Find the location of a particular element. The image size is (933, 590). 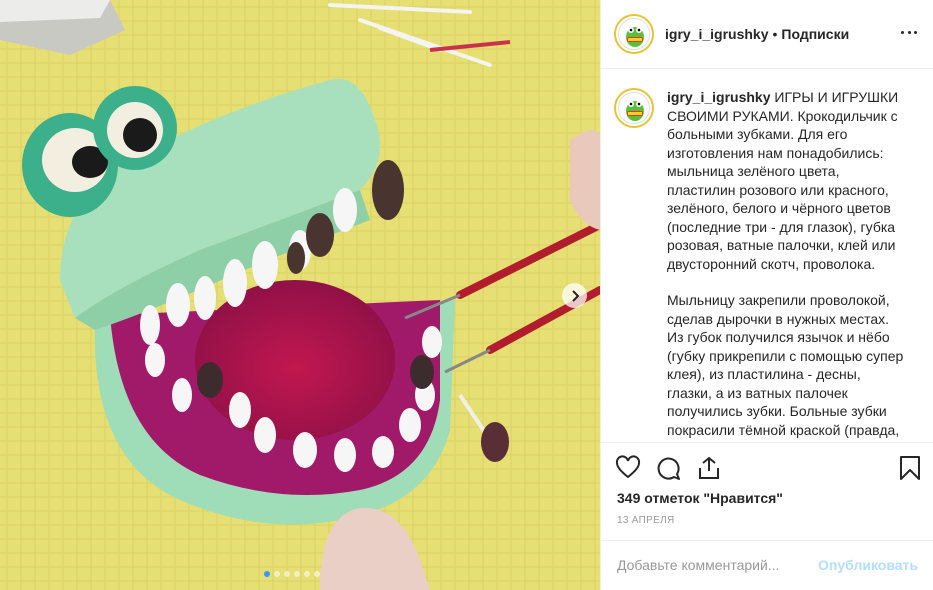

more-options-icon is located at coordinates (909, 32).